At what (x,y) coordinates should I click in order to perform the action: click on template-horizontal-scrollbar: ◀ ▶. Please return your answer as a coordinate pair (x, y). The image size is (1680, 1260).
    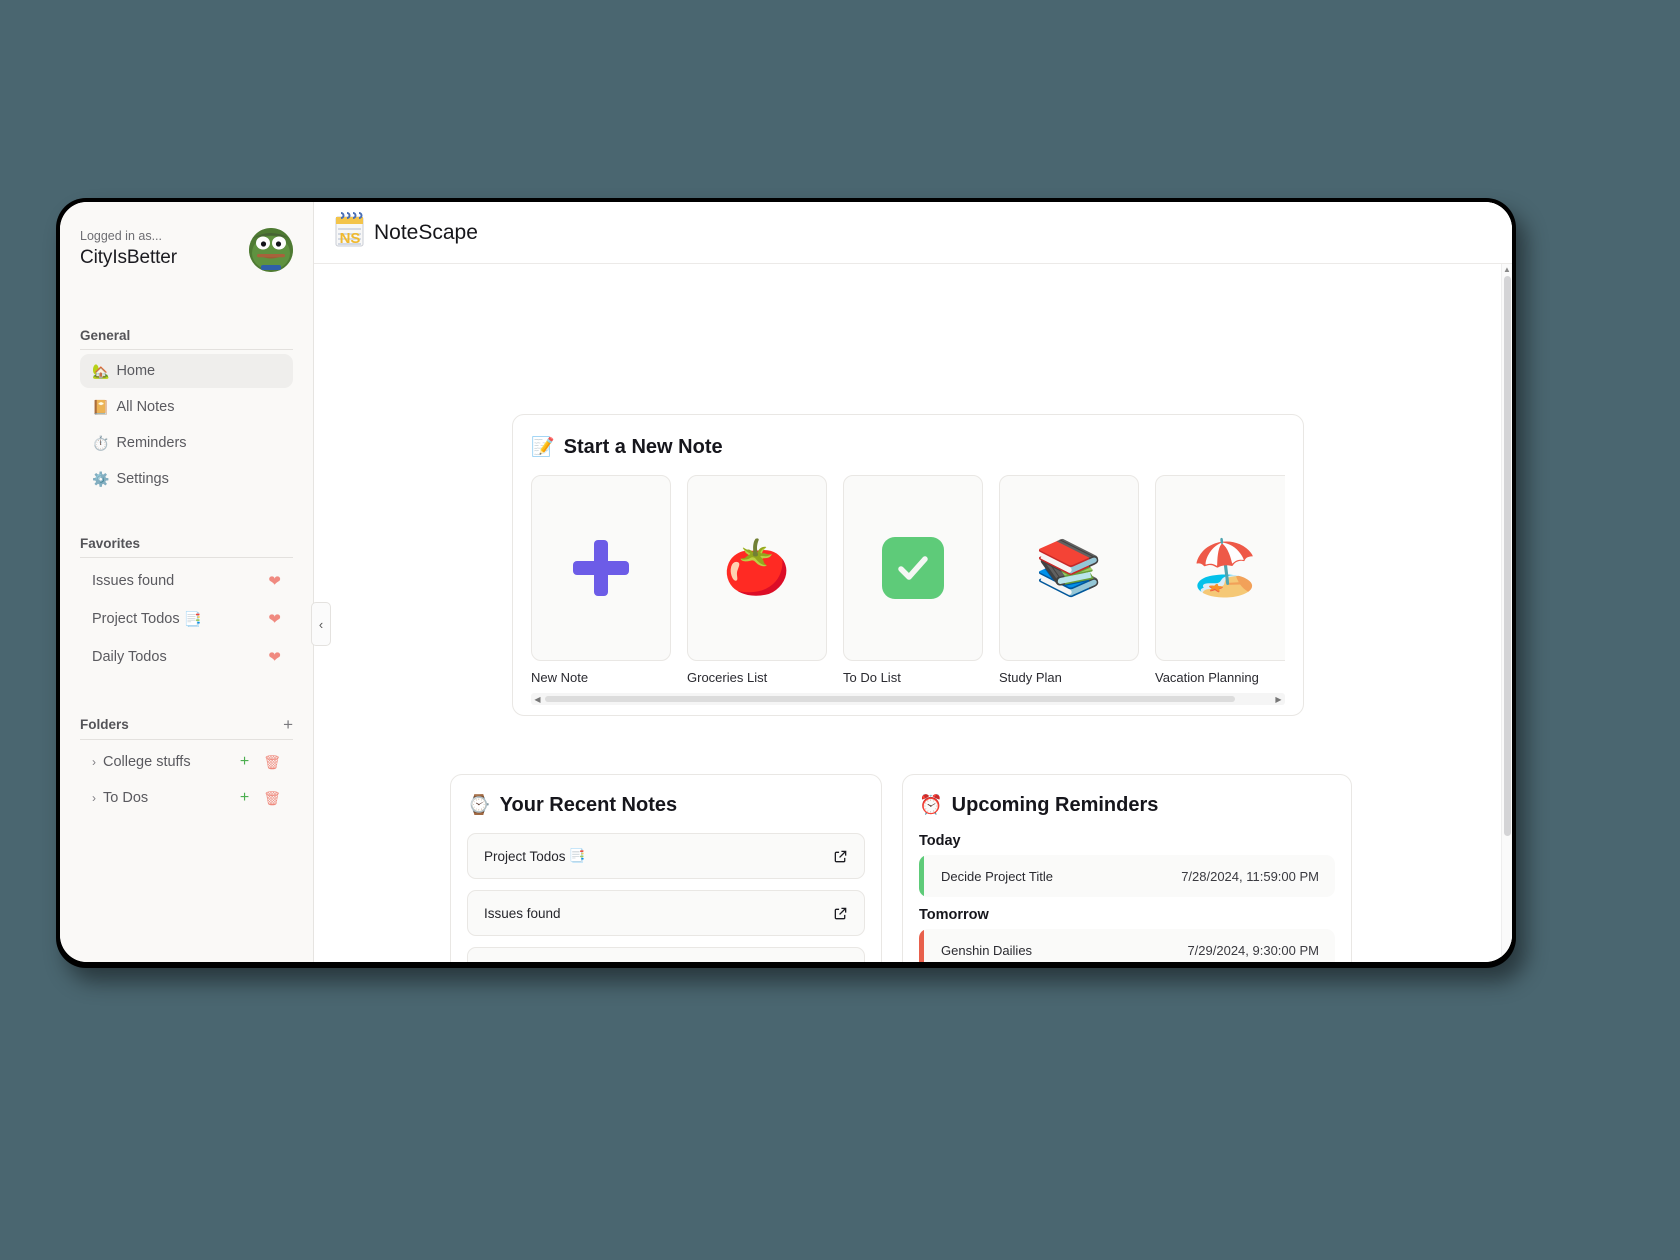
    Looking at the image, I should click on (908, 699).